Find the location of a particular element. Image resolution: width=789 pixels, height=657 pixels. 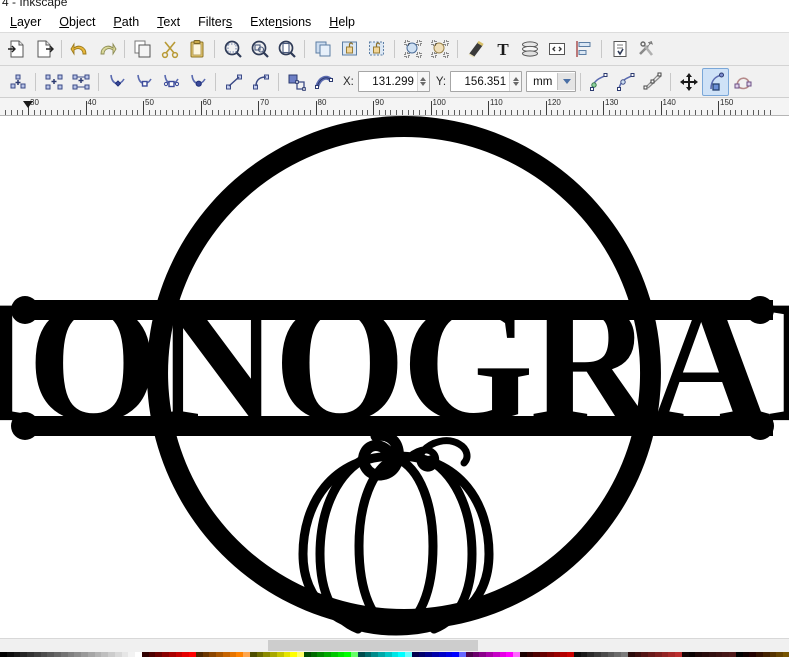

break-path-button is located at coordinates (80, 82).